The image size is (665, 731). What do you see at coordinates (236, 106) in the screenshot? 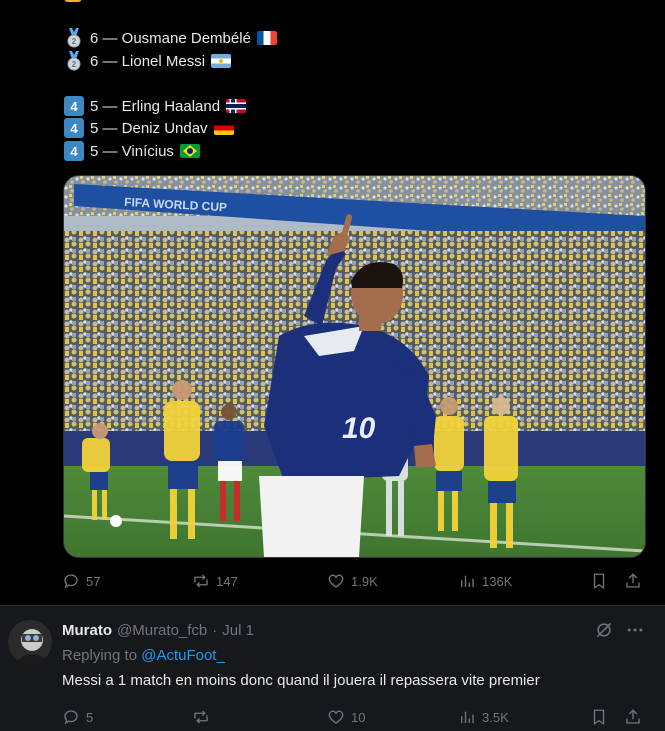
I see `flag-norway-icon` at bounding box center [236, 106].